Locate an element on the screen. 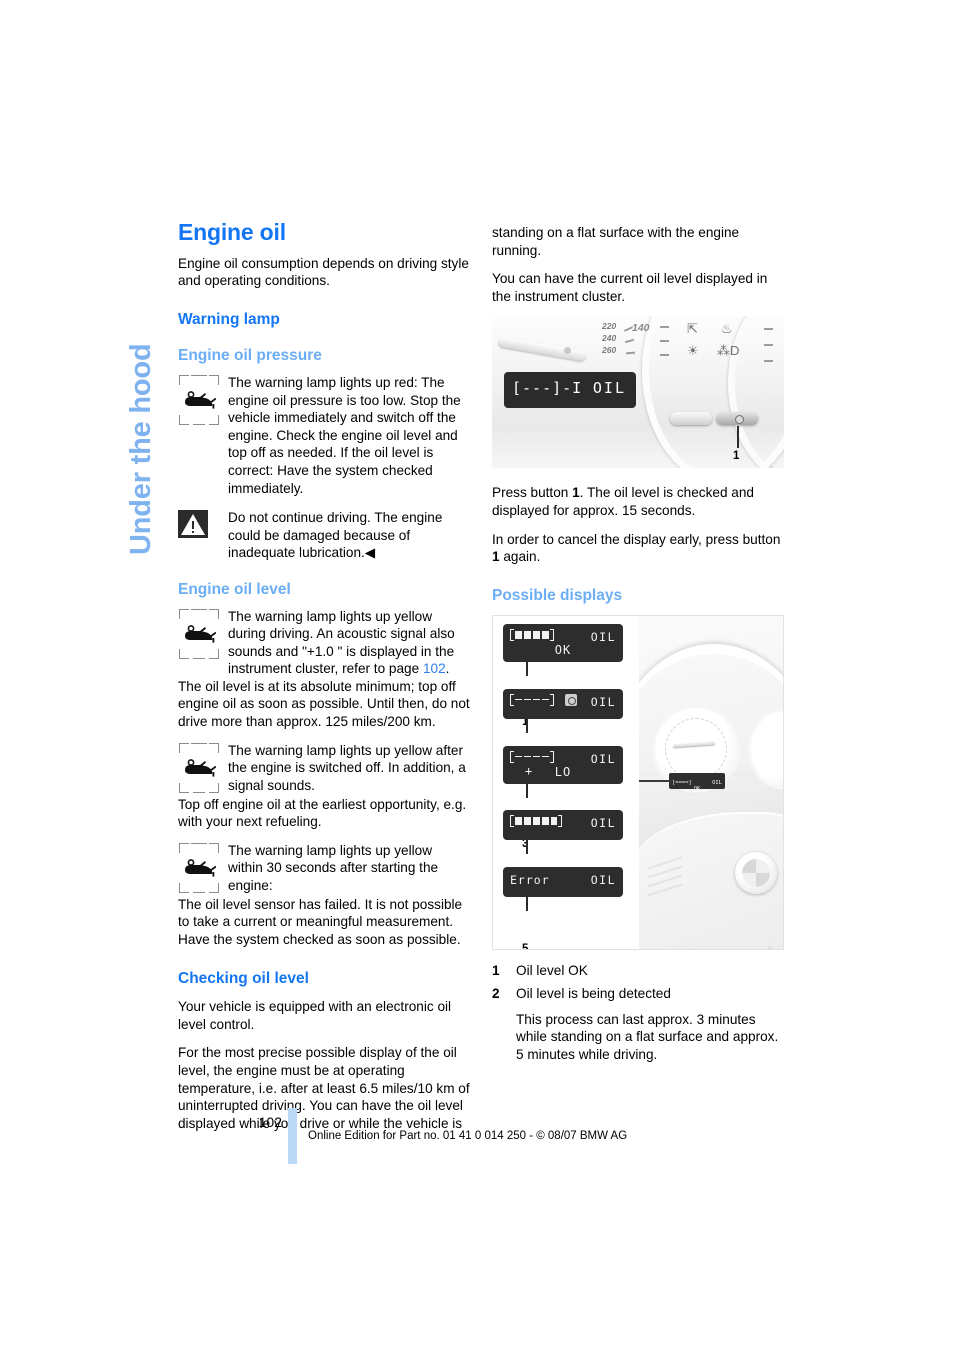  page-reference-link: 102 is located at coordinates (434, 668).